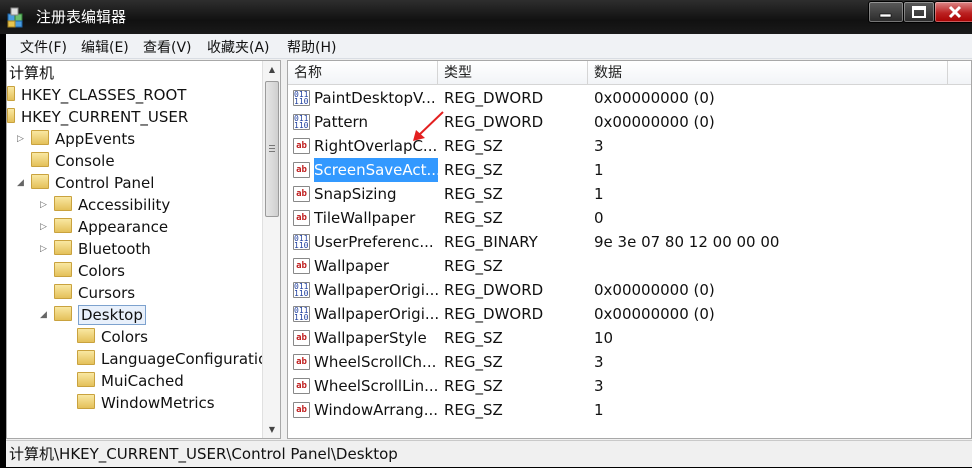 Image resolution: width=972 pixels, height=468 pixels. Describe the element at coordinates (604, 338) in the screenshot. I see `value-data: 10` at that location.